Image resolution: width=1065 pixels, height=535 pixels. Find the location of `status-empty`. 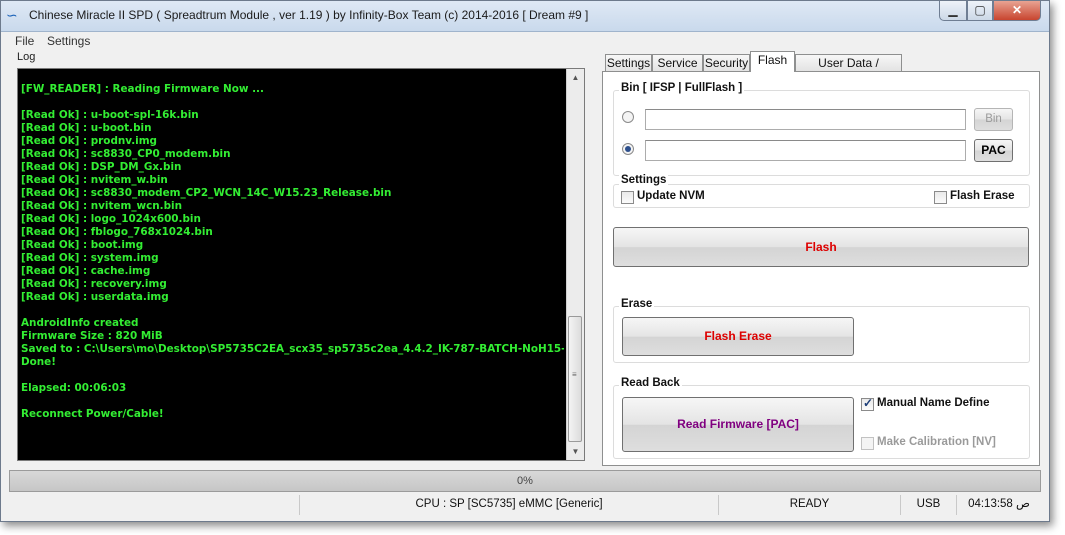

status-empty is located at coordinates (154, 505).